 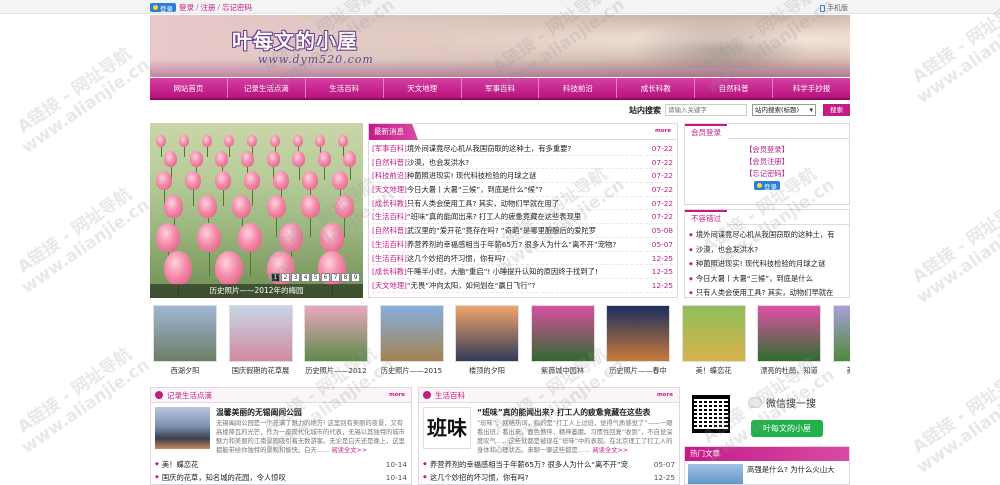 I want to click on news-item: [军事百科] 境外间谍竟尽心机从我国窃取的这种土，有多重要? 07-22, so click(x=522, y=149).